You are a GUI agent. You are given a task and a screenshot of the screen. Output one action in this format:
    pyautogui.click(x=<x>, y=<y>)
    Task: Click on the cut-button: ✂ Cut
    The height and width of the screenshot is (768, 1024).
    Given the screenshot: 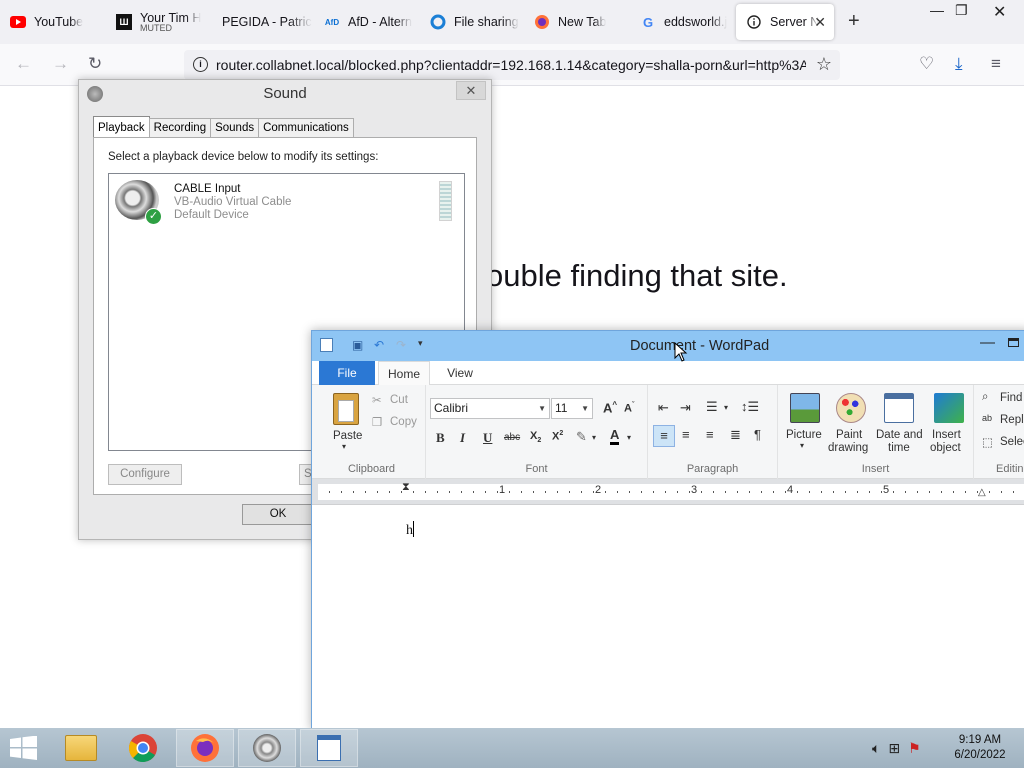 What is the action you would take?
    pyautogui.click(x=397, y=401)
    